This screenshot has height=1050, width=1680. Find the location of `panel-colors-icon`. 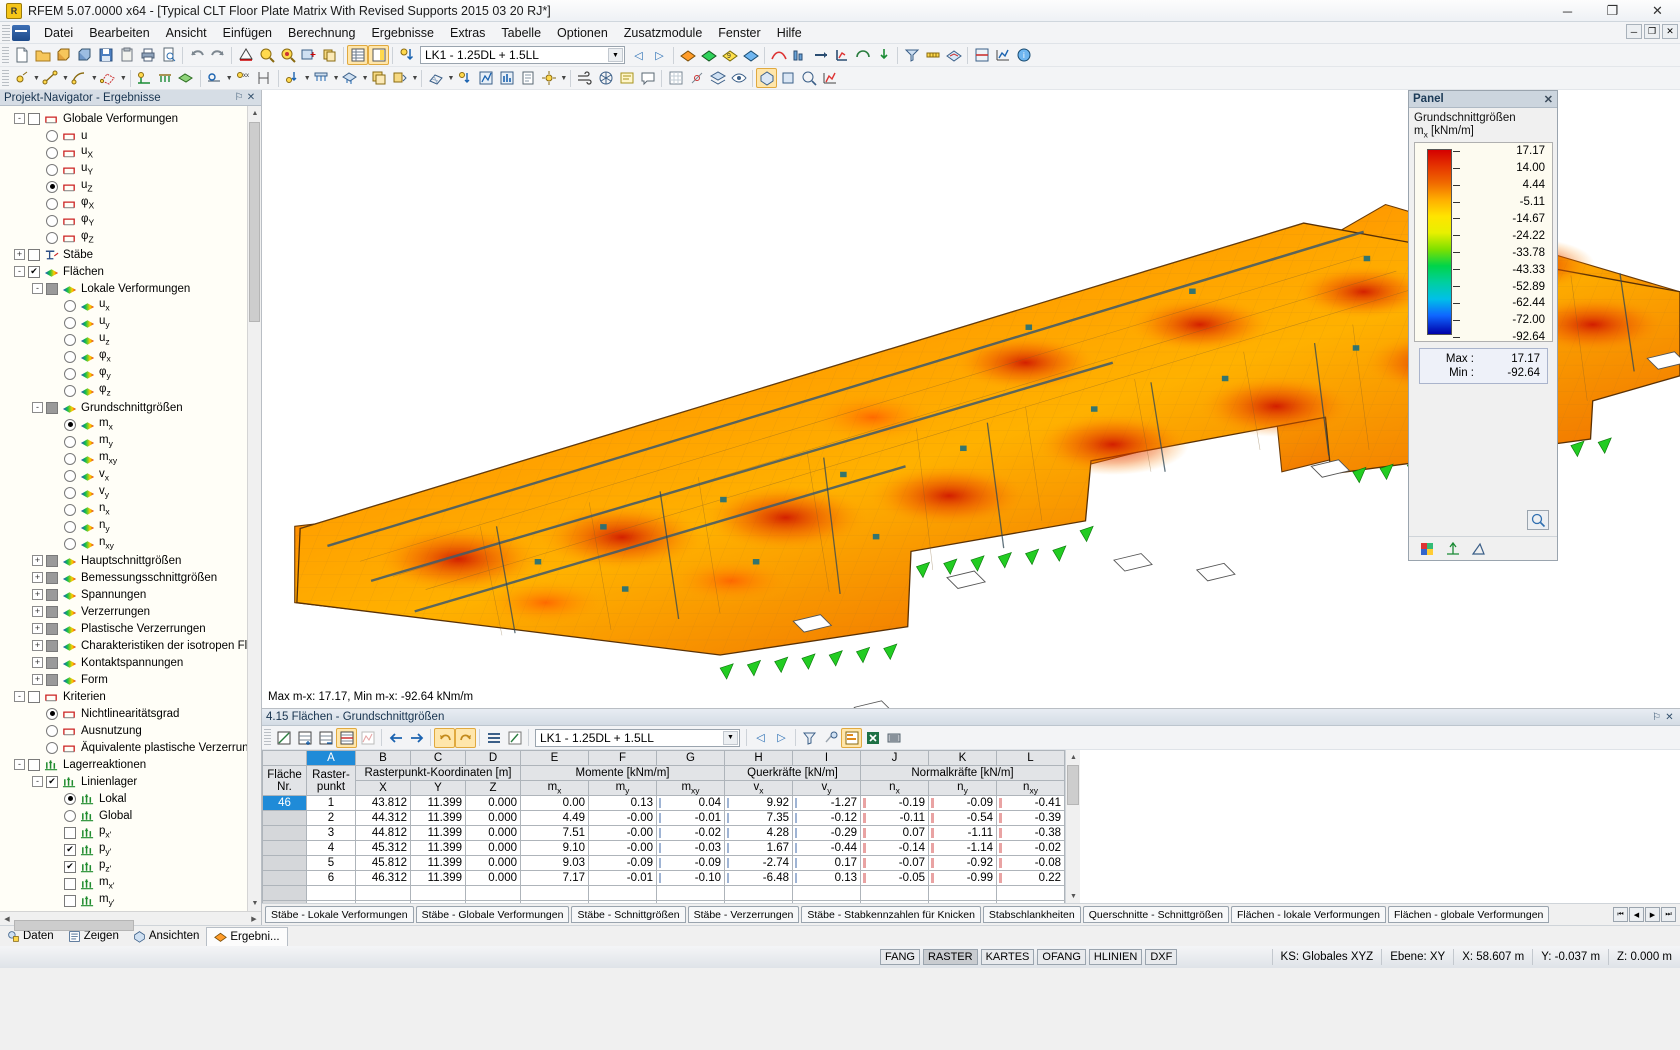

panel-colors-icon is located at coordinates (1427, 549).